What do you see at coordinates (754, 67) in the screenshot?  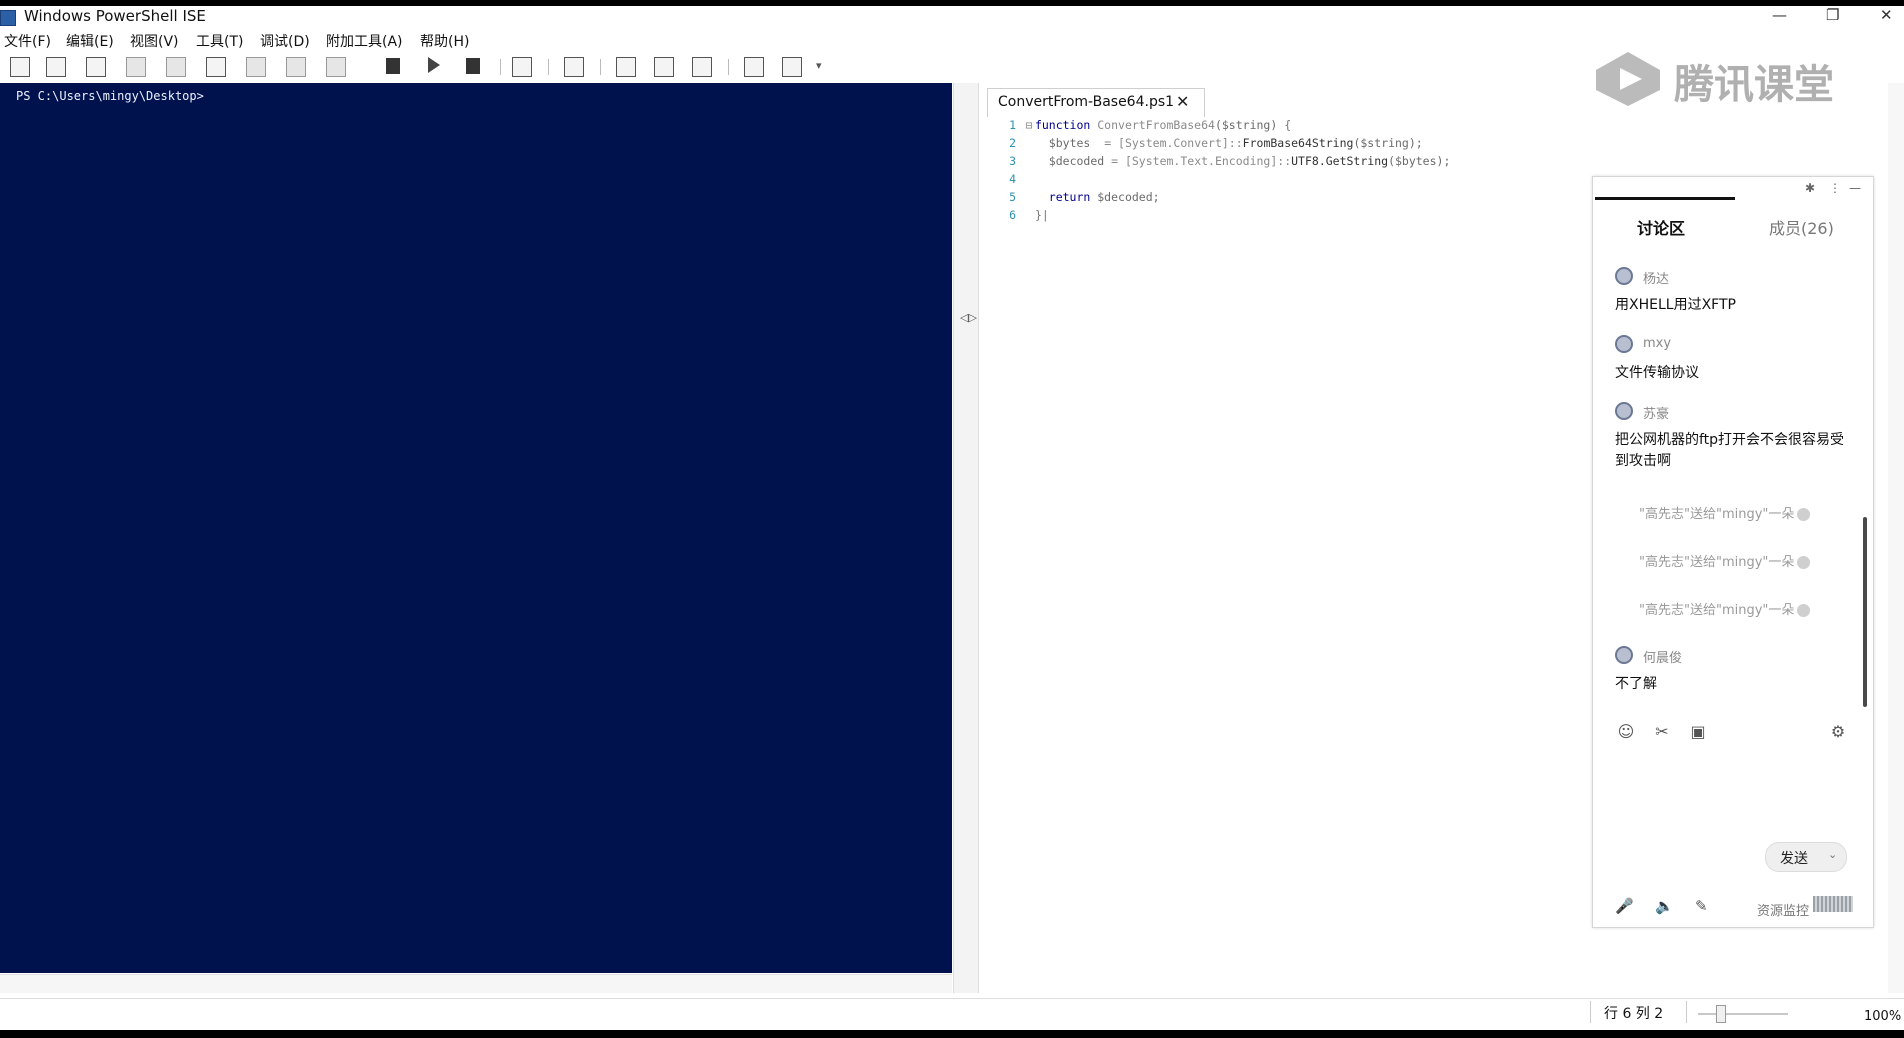 I see `commands-icon` at bounding box center [754, 67].